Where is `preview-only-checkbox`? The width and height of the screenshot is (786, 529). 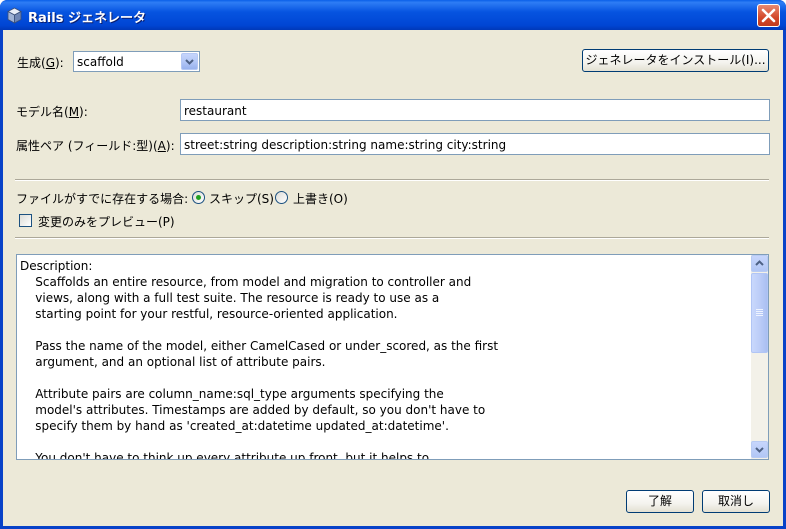 preview-only-checkbox is located at coordinates (25, 220).